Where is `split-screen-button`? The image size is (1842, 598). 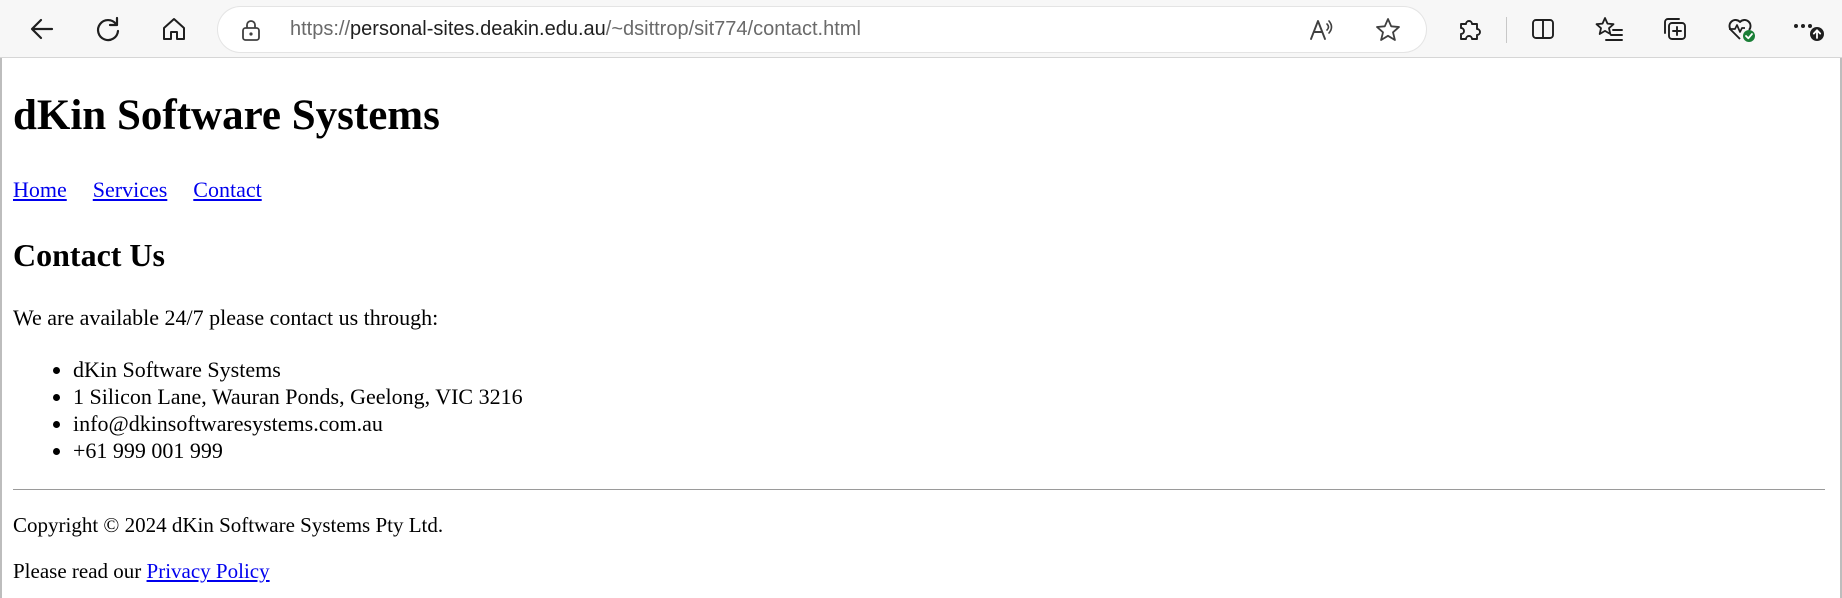
split-screen-button is located at coordinates (1543, 29).